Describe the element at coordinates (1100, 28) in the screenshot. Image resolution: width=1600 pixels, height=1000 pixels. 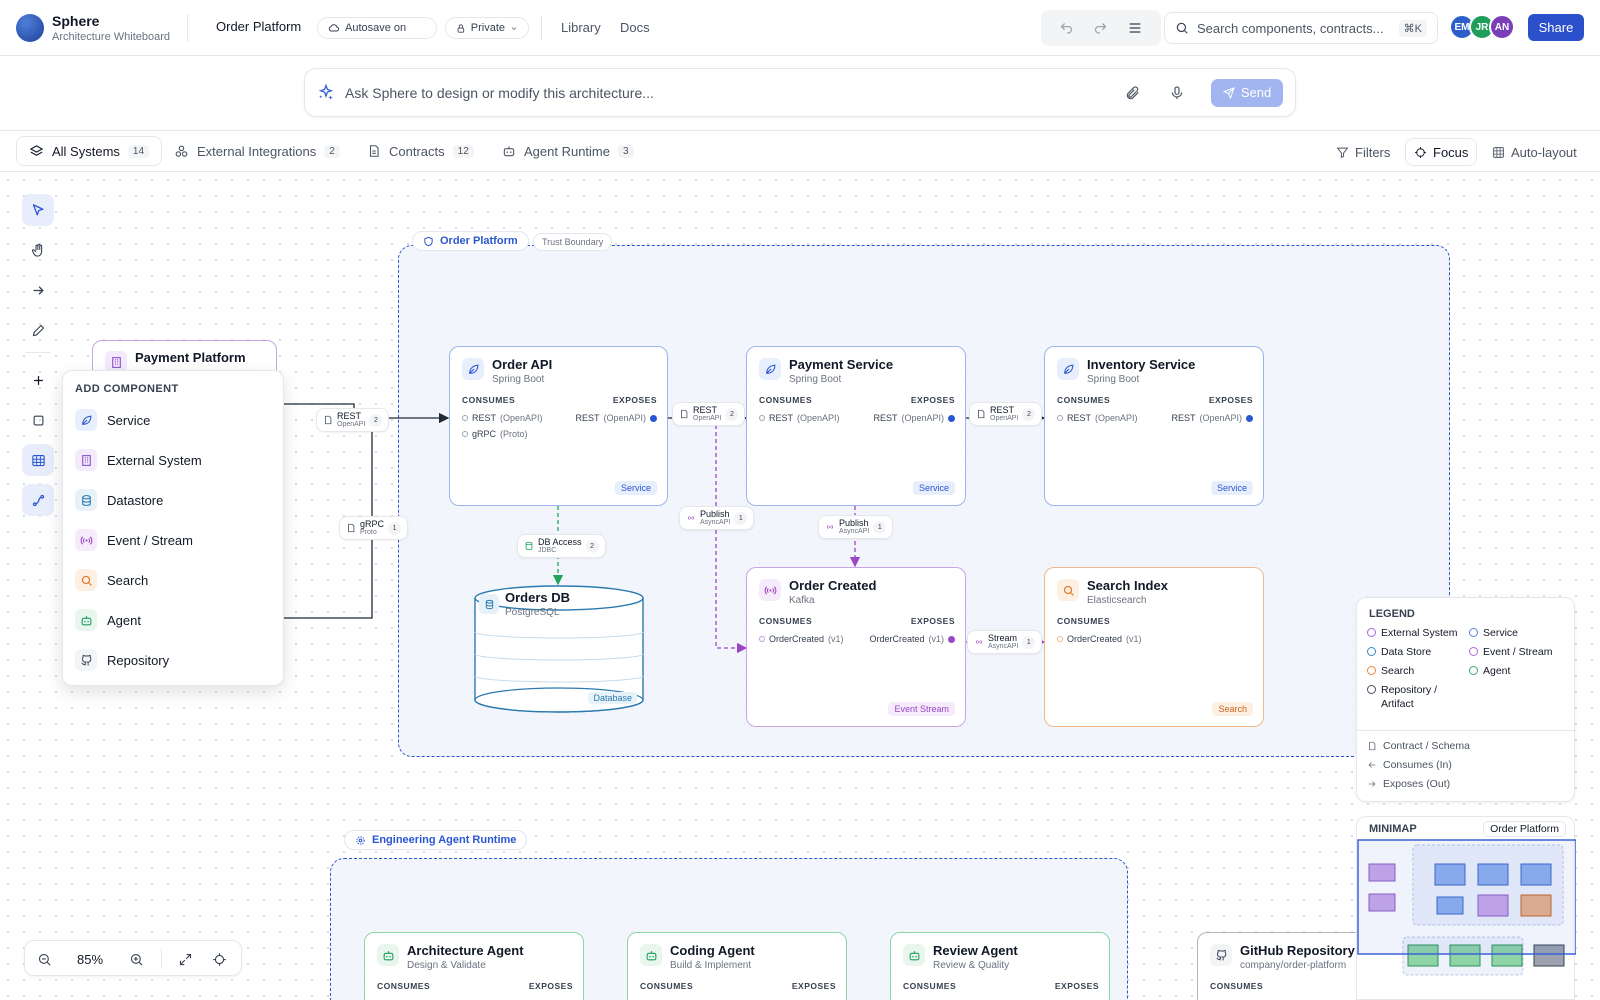
I see `redo-icon` at that location.